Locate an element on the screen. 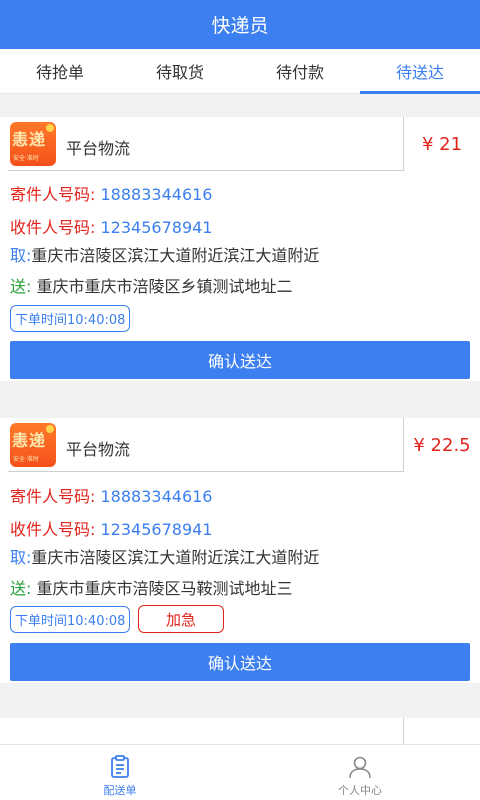 Image resolution: width=480 pixels, height=800 pixels. nav-personal-center: 个人中心 is located at coordinates (360, 772).